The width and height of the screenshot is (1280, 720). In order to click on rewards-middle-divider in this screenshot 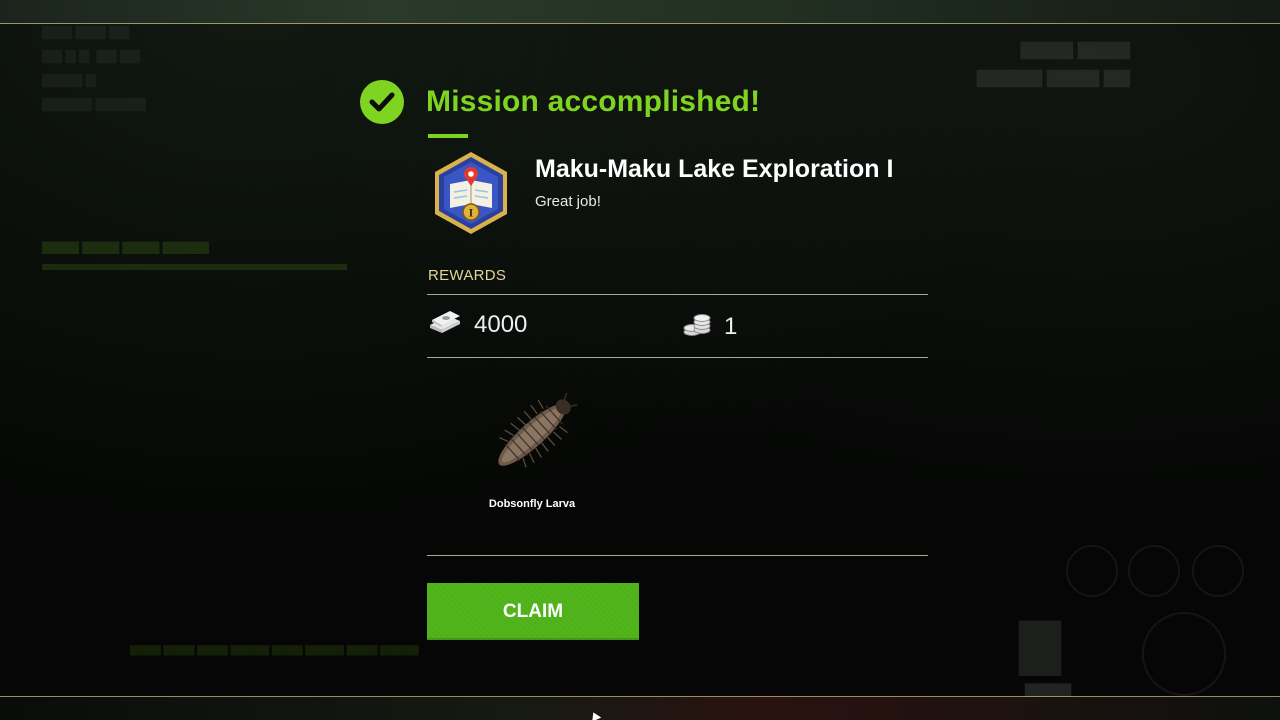, I will do `click(677, 357)`.